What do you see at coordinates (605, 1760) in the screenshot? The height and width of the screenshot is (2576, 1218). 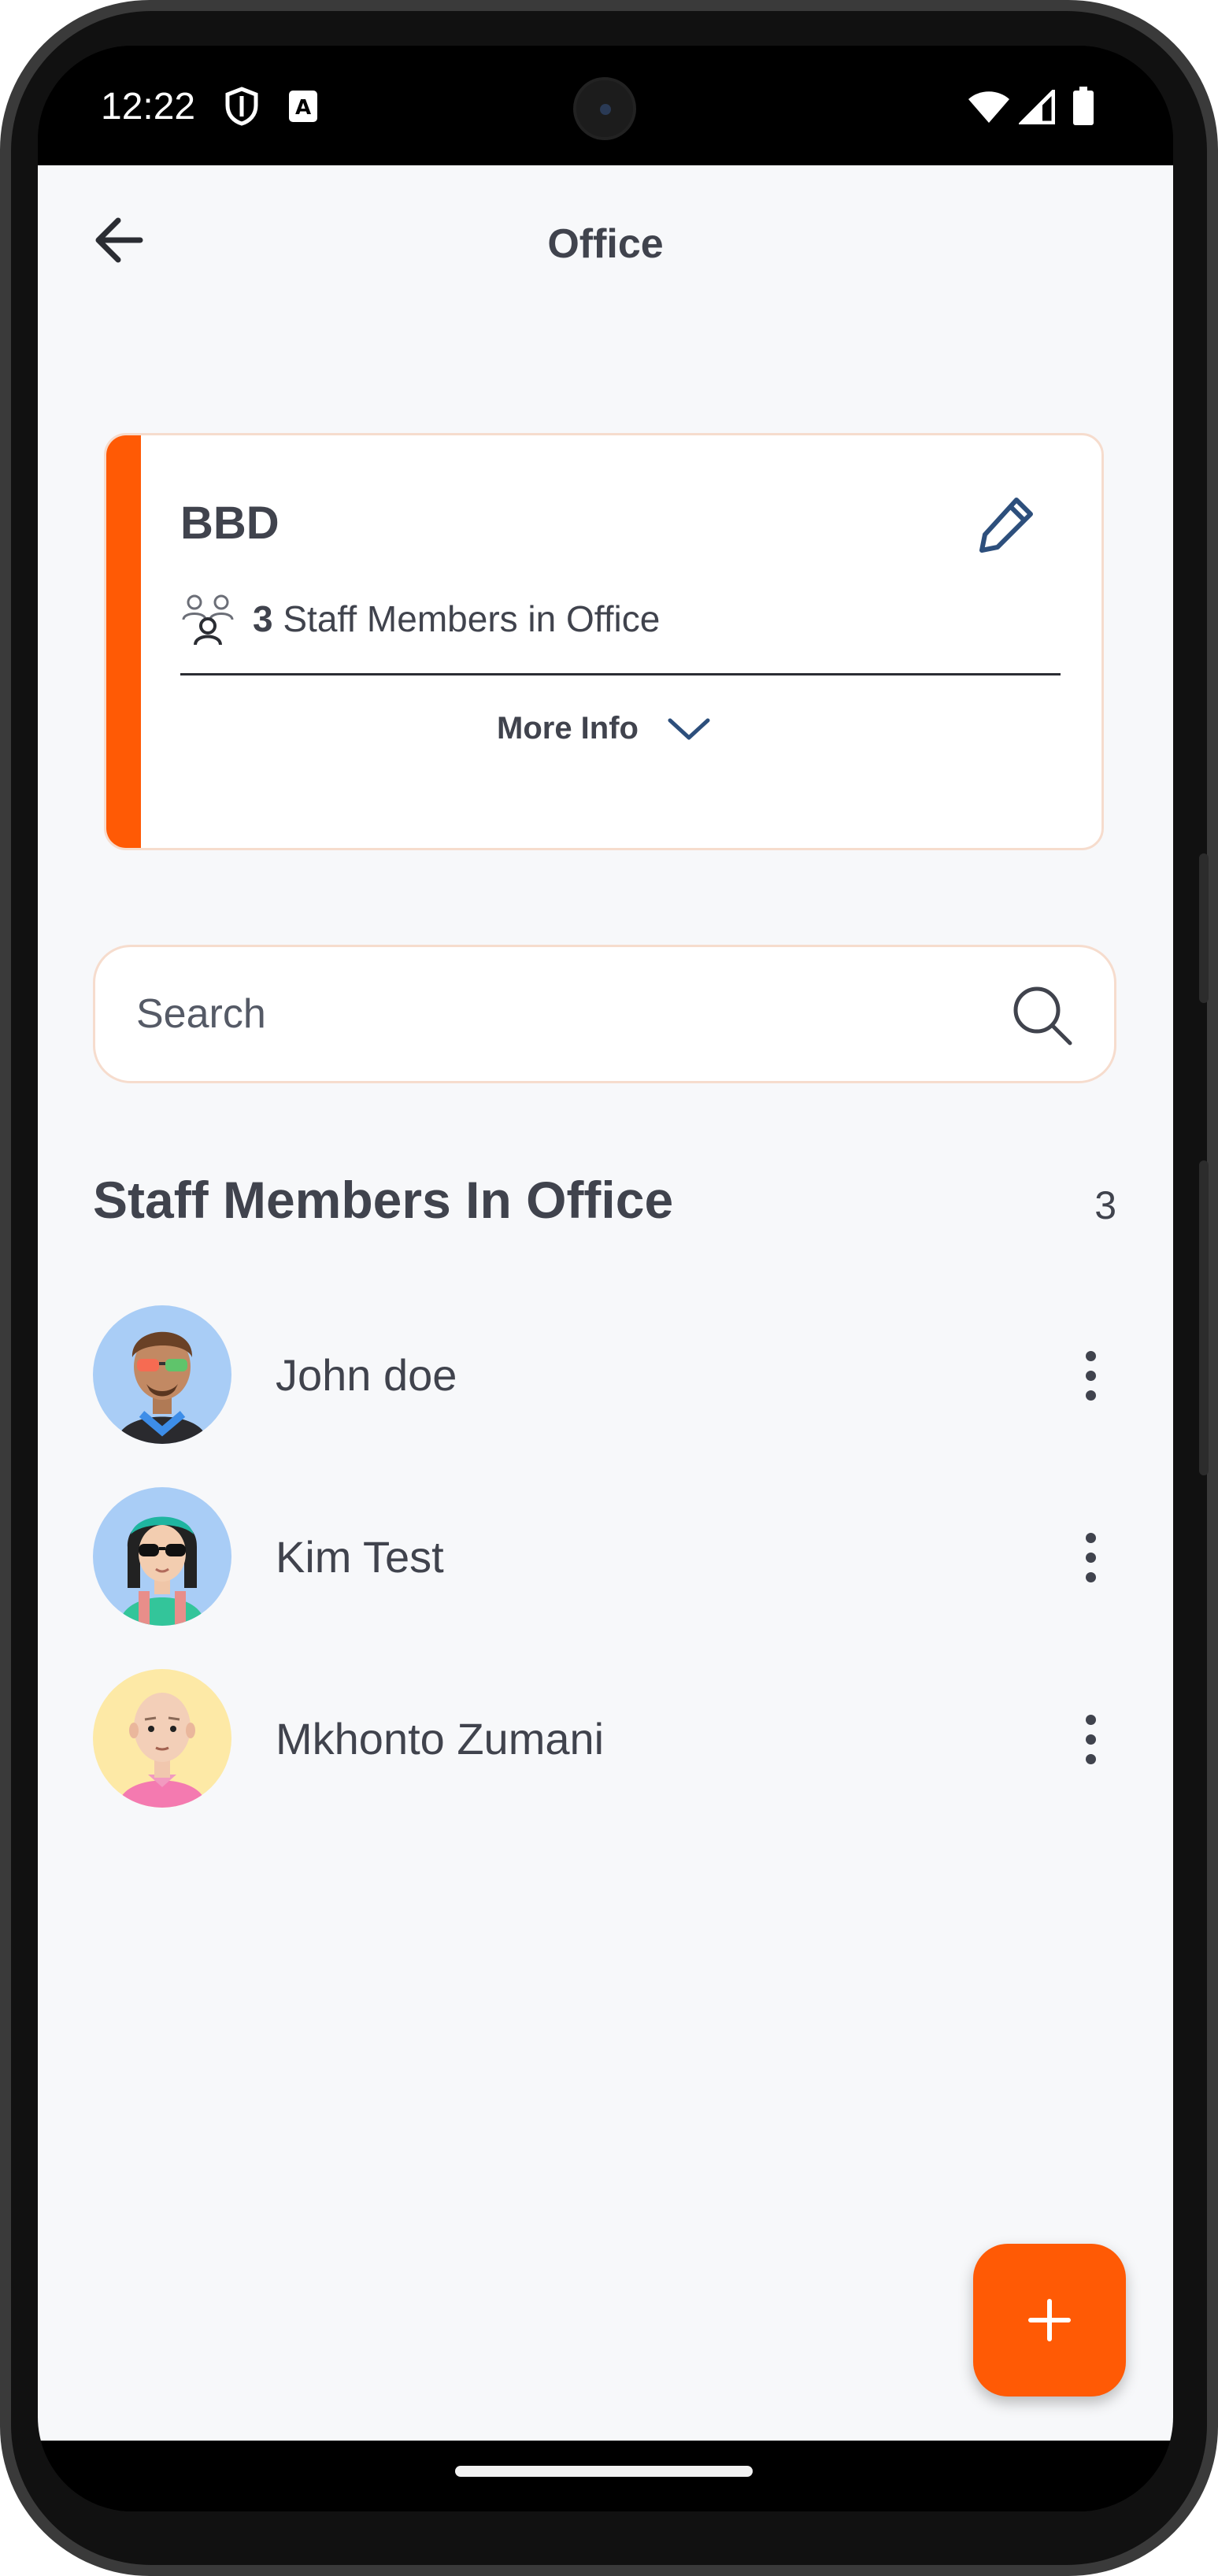 I see `staff-row: Mkhonto Zumani` at bounding box center [605, 1760].